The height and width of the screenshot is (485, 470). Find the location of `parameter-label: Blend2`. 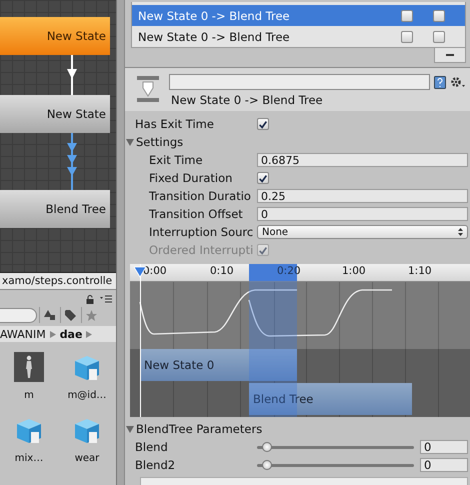

parameter-label: Blend2 is located at coordinates (155, 465).